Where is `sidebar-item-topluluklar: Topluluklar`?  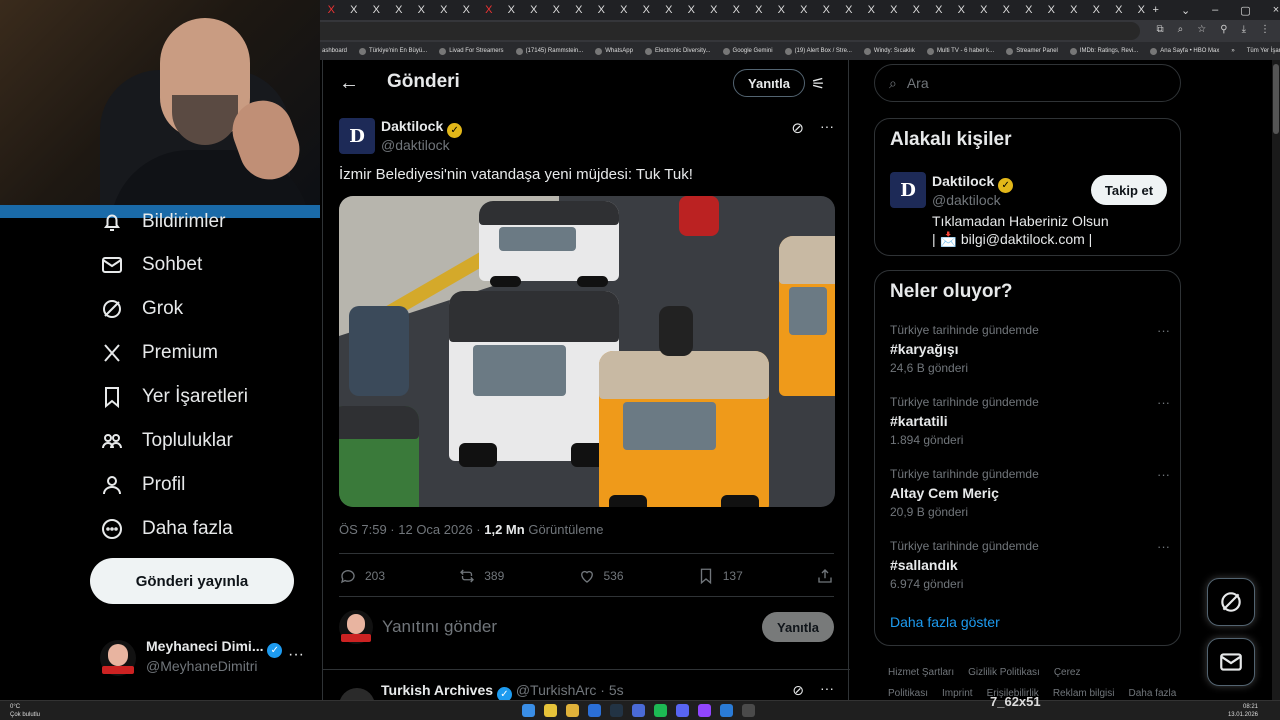
sidebar-item-topluluklar: Topluluklar is located at coordinates (166, 441).